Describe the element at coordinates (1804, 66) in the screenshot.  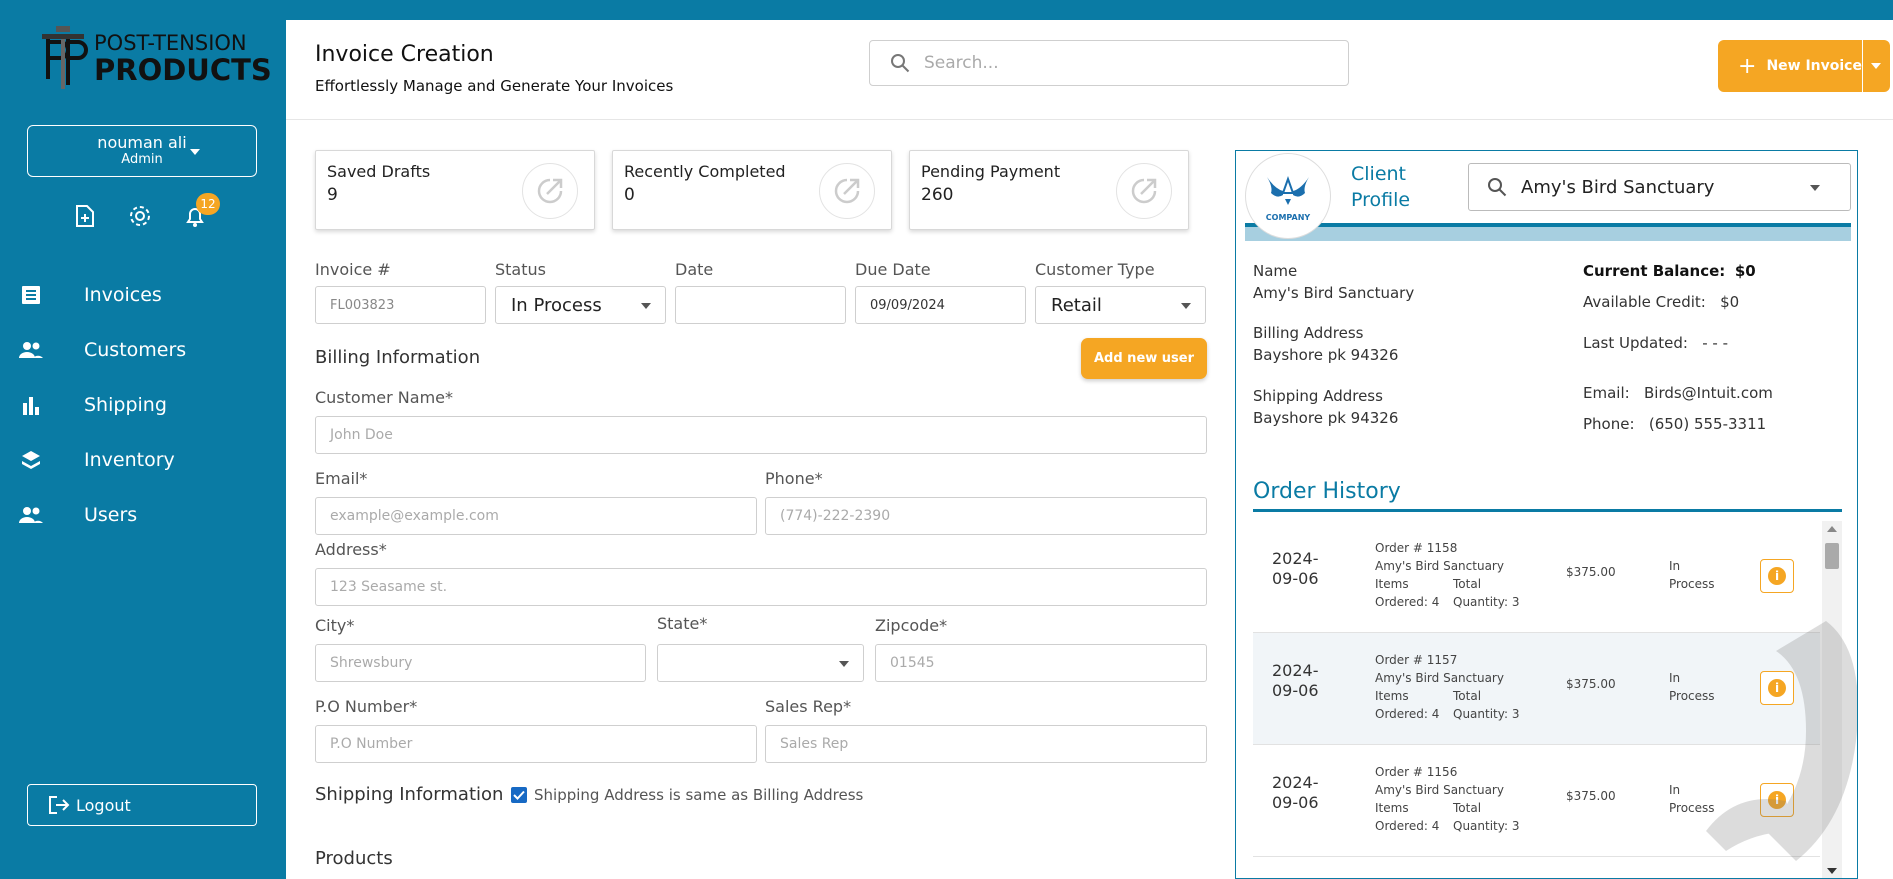
I see `new-invoice-button: + New Invoice` at that location.